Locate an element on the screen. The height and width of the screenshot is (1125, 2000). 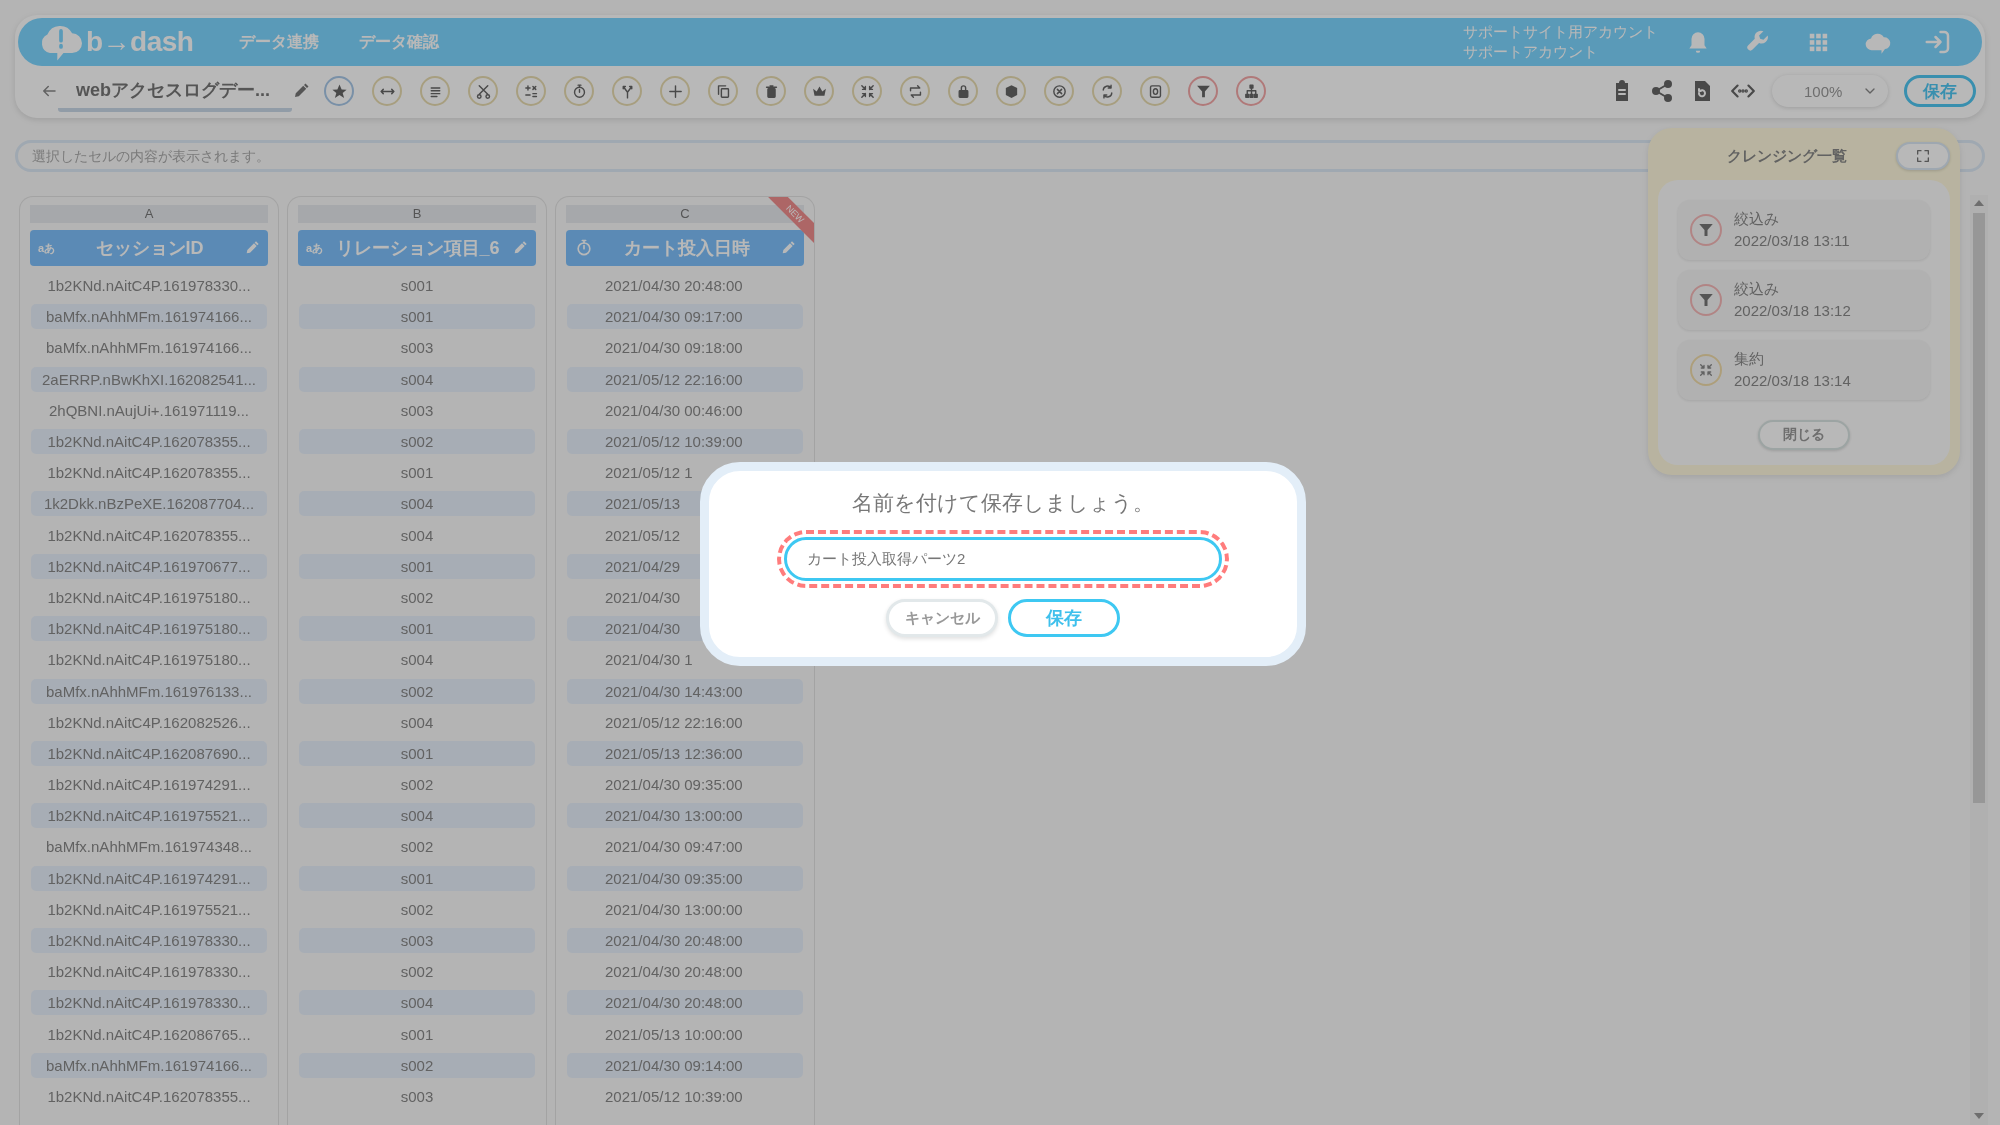
account-name: サポートアカウント is located at coordinates (1531, 52).